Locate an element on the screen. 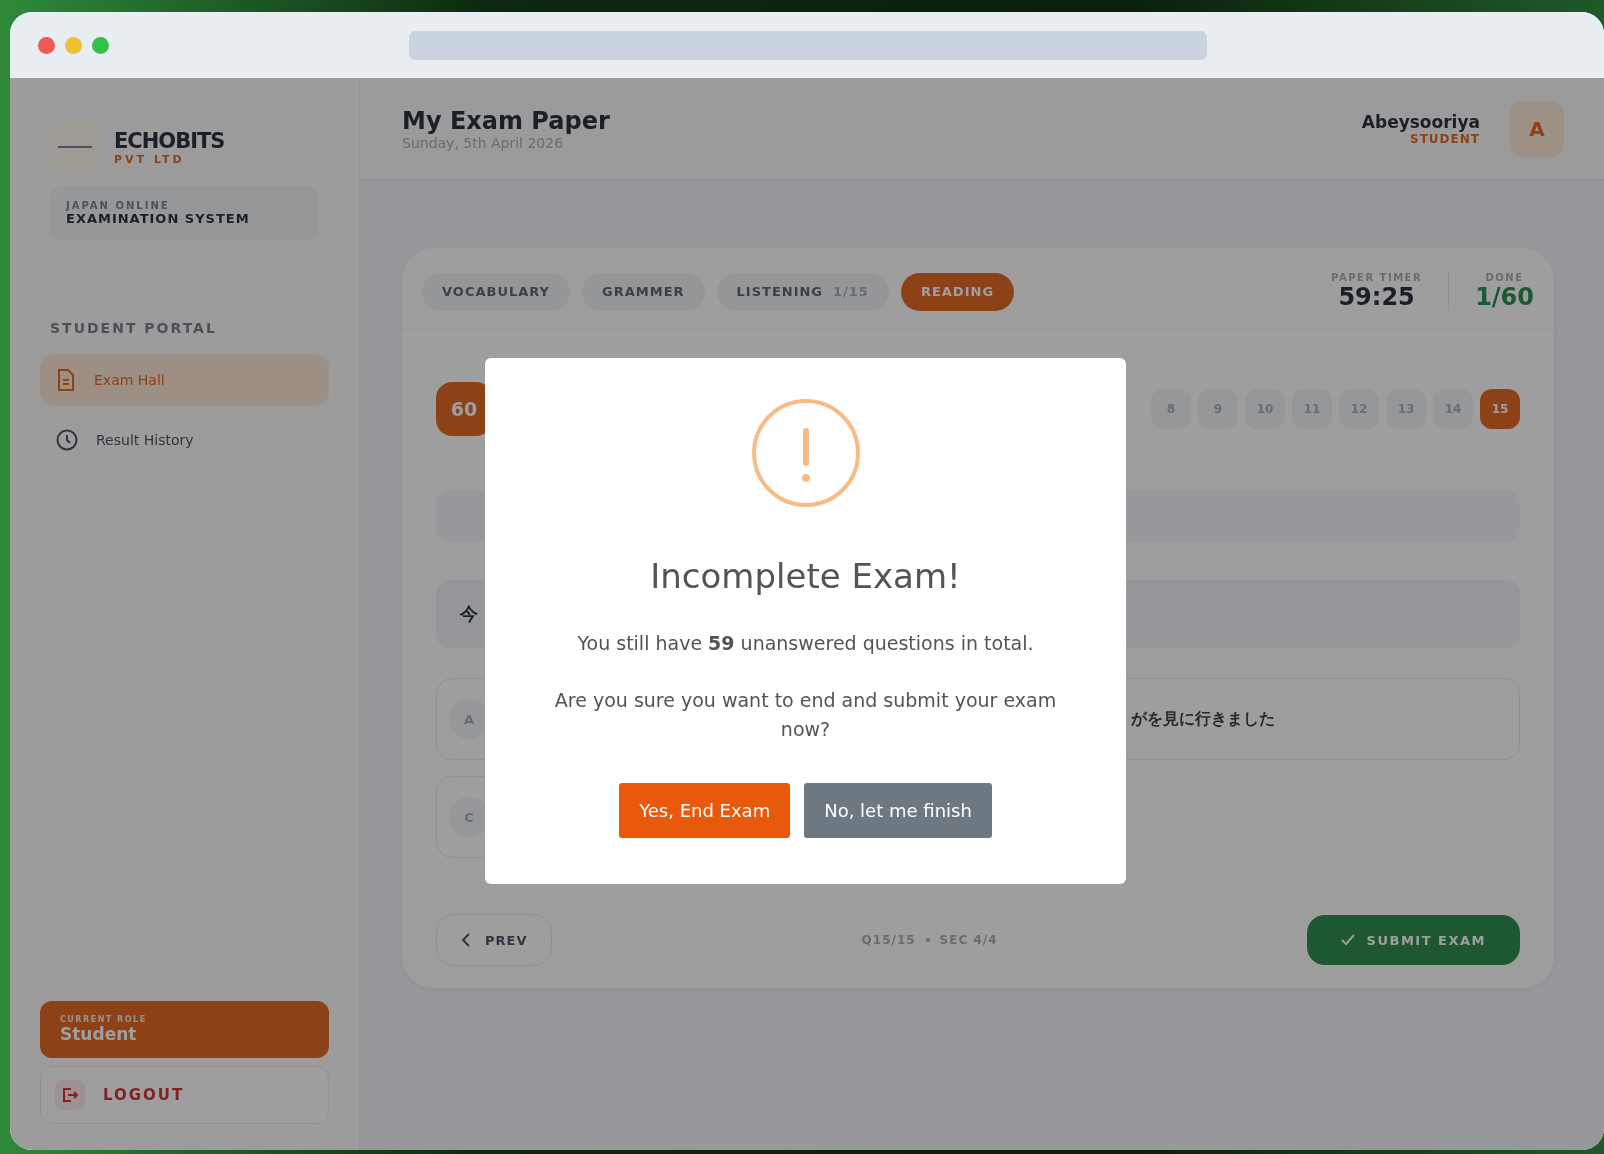  confirm-button: Yes, End Exam is located at coordinates (705, 810).